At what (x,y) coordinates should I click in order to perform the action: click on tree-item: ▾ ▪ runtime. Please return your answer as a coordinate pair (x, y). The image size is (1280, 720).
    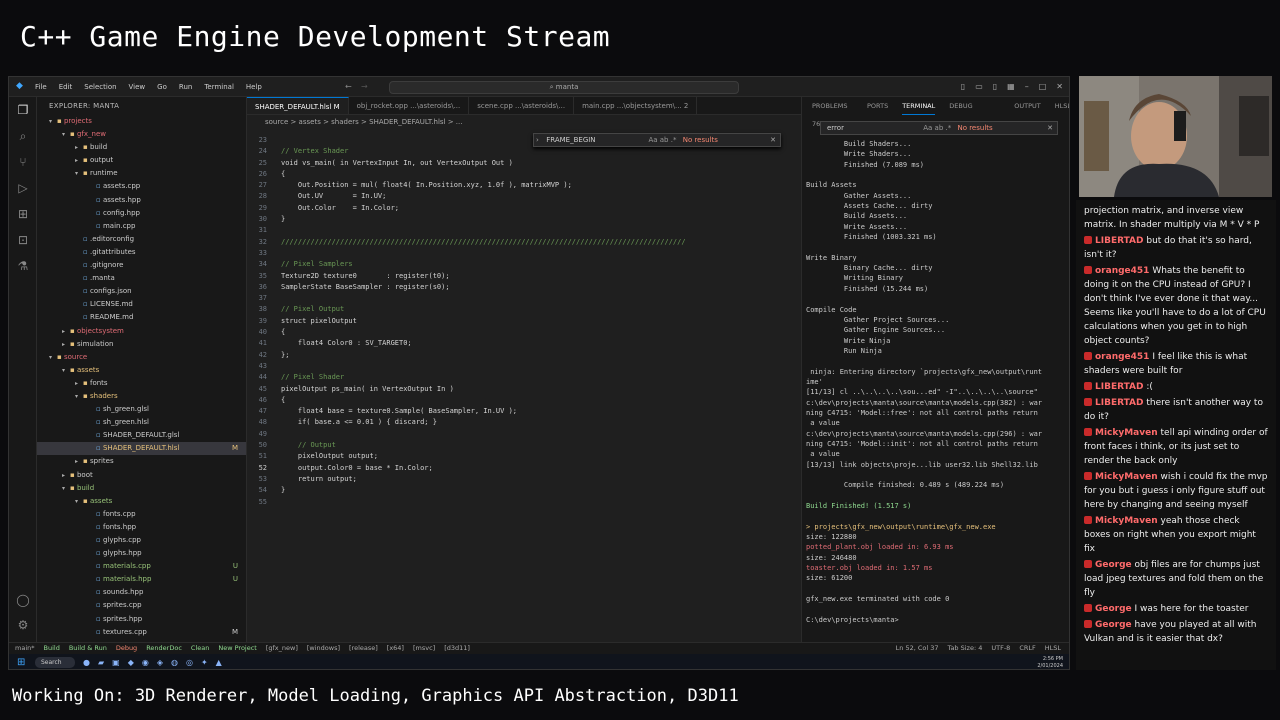
    Looking at the image, I should click on (141, 173).